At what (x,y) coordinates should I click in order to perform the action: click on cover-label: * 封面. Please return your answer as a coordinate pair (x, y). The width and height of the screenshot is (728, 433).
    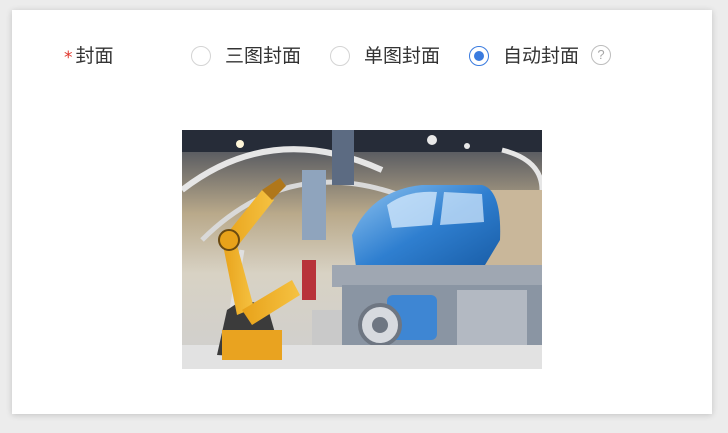
    Looking at the image, I should click on (89, 56).